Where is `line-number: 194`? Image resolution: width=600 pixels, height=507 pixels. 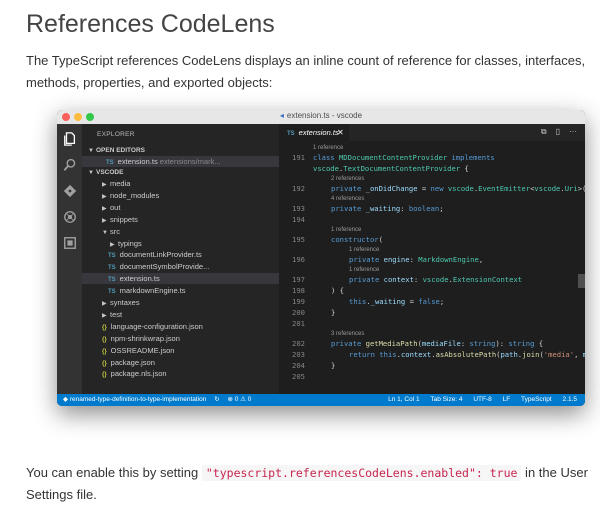 line-number: 194 is located at coordinates (298, 219).